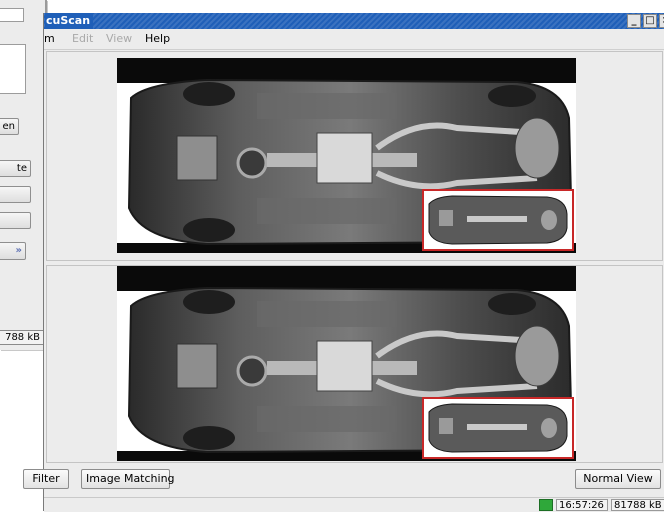 The height and width of the screenshot is (512, 664). What do you see at coordinates (128, 479) in the screenshot?
I see `image-matching-button: Image Matching` at bounding box center [128, 479].